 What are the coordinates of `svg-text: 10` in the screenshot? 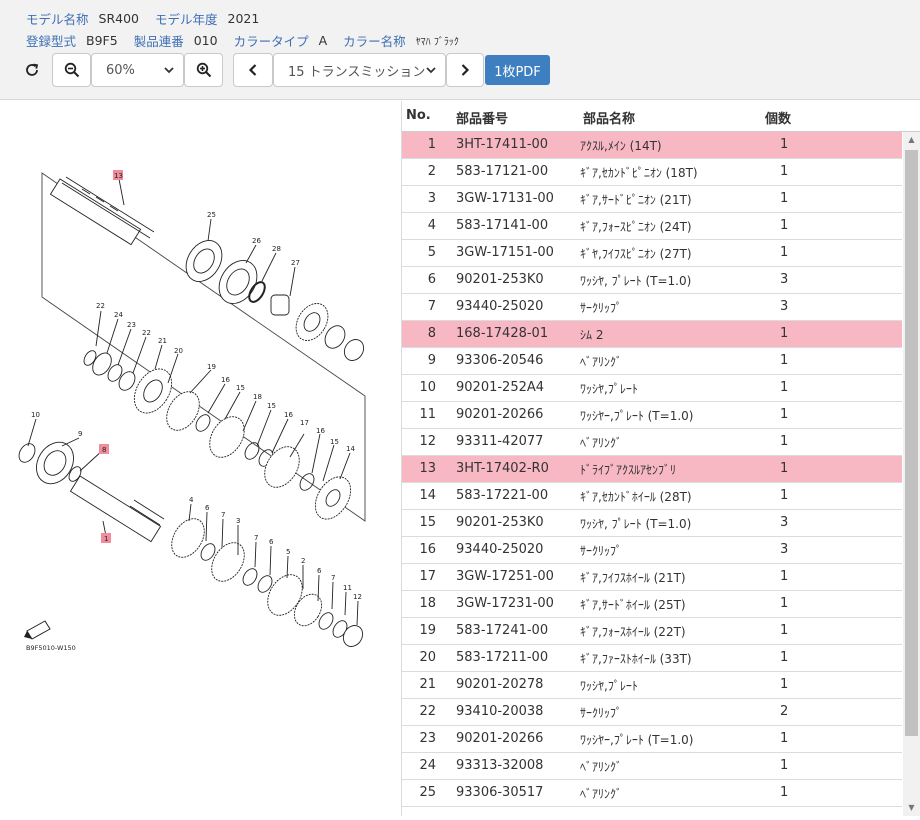 It's located at (35, 415).